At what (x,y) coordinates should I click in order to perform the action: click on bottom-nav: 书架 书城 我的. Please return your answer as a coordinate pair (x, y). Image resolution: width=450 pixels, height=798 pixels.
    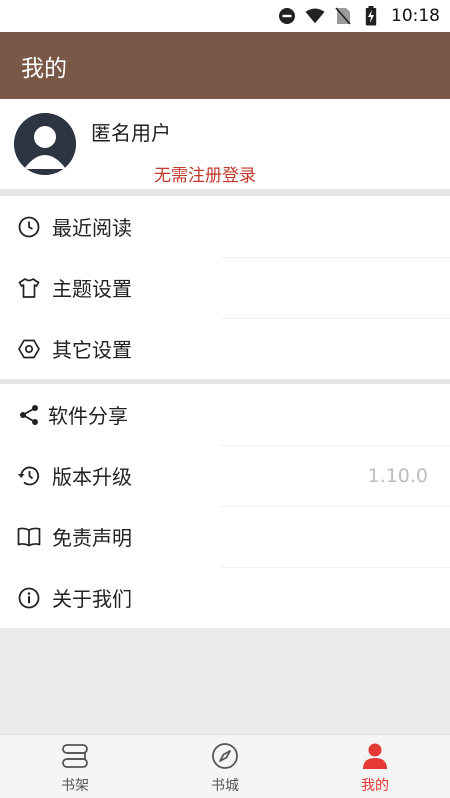
    Looking at the image, I should click on (225, 766).